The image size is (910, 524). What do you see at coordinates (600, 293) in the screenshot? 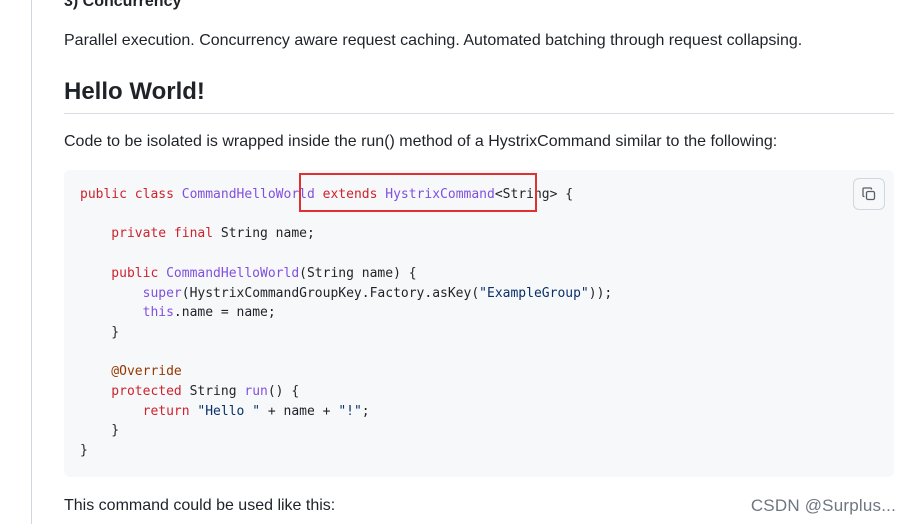
I see `code-text-segment: ));` at bounding box center [600, 293].